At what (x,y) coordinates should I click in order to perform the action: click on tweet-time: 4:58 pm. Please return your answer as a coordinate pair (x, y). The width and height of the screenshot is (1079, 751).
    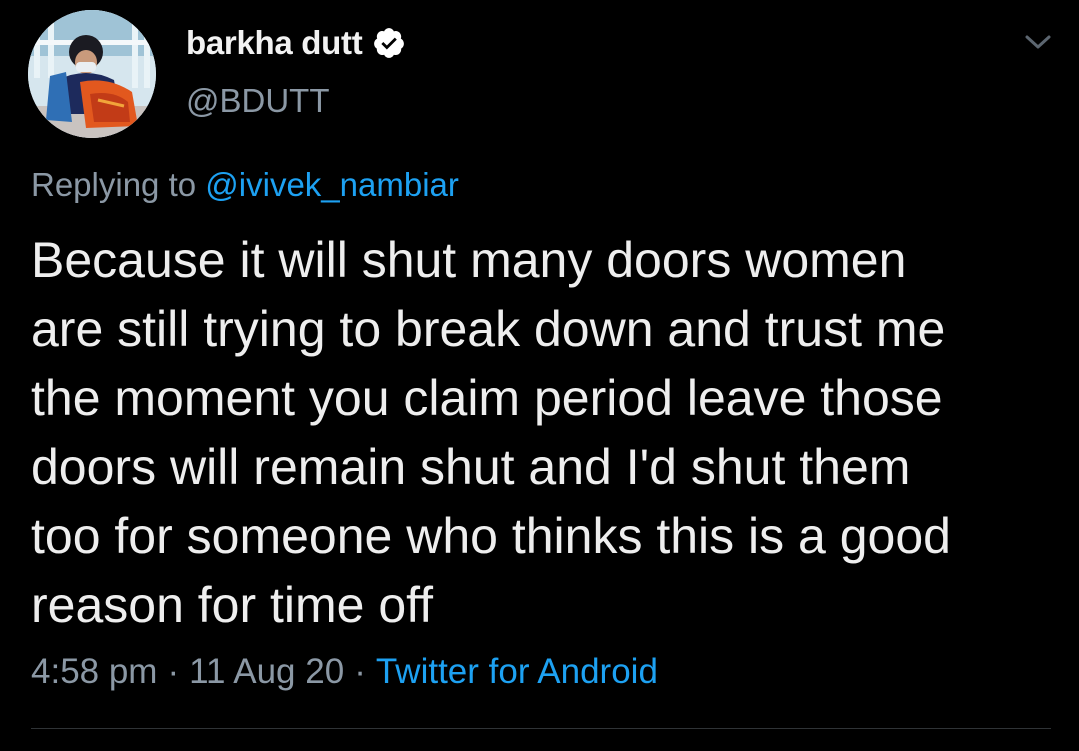
    Looking at the image, I should click on (94, 671).